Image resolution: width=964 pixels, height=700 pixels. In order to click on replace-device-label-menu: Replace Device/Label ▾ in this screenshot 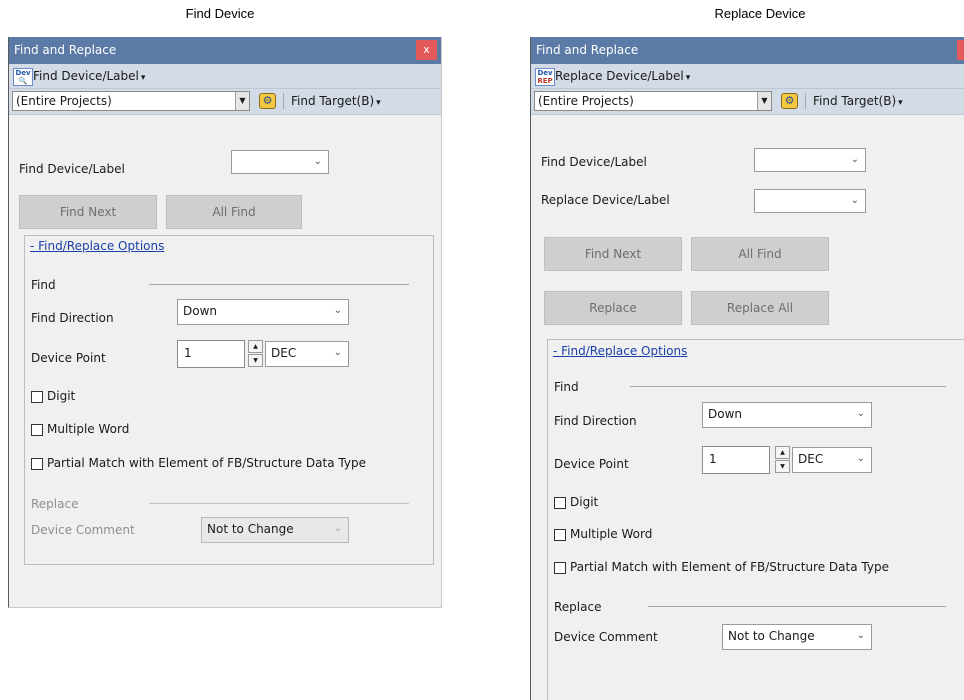, I will do `click(622, 76)`.